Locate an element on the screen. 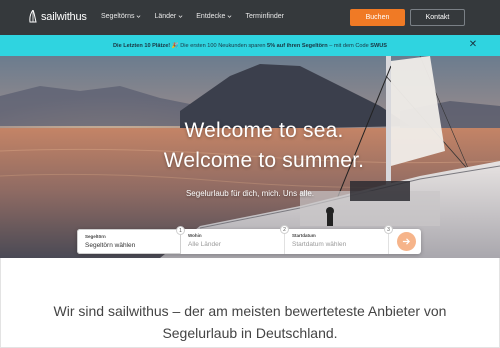  nav-links: Segeltörns Länder Entdecke Terminfinder is located at coordinates (199, 16).